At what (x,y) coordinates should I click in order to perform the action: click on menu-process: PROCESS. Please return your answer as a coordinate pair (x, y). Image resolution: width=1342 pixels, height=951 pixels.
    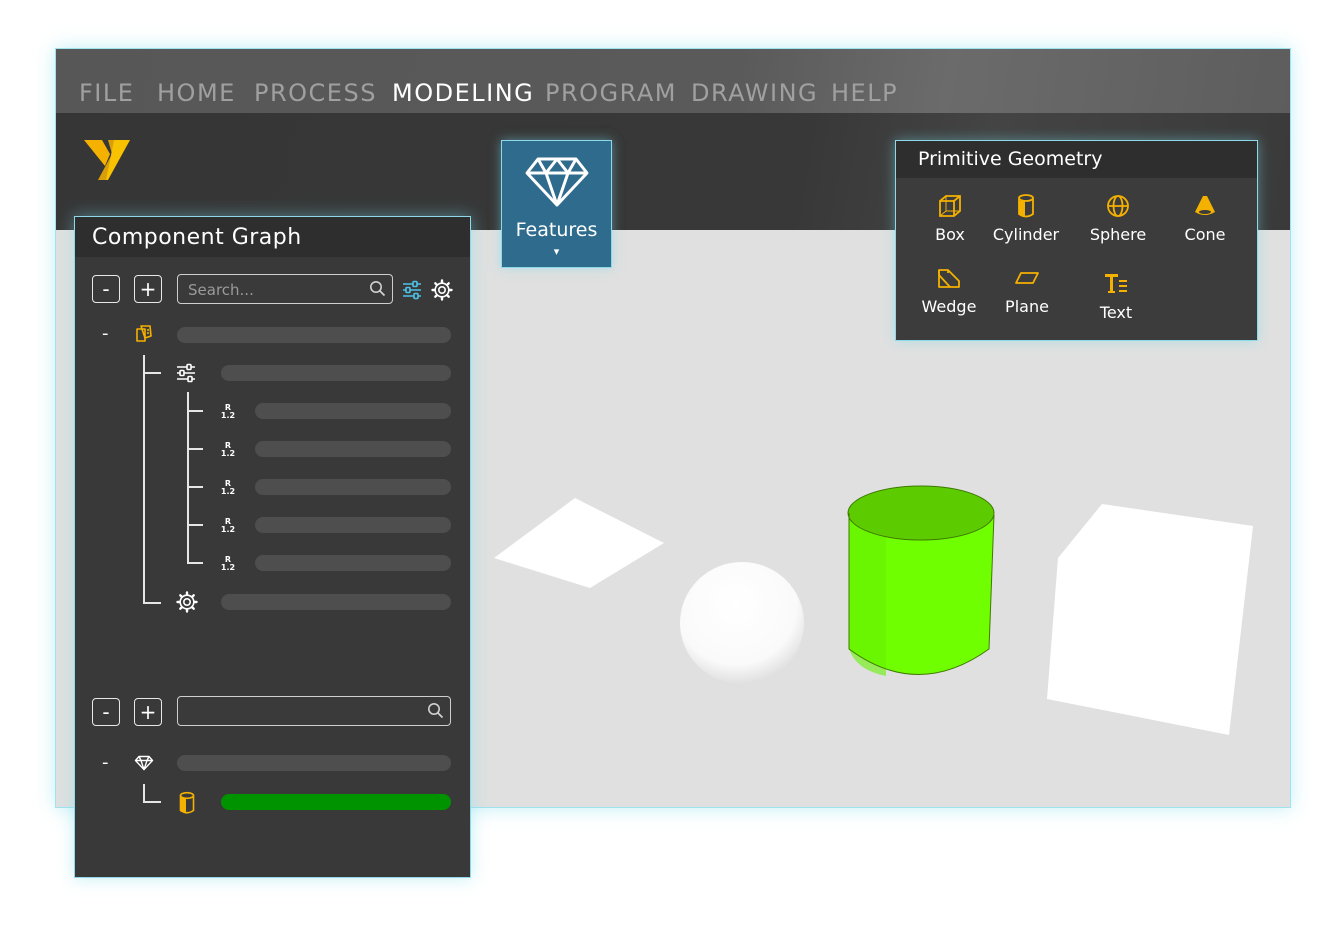
    Looking at the image, I should click on (315, 93).